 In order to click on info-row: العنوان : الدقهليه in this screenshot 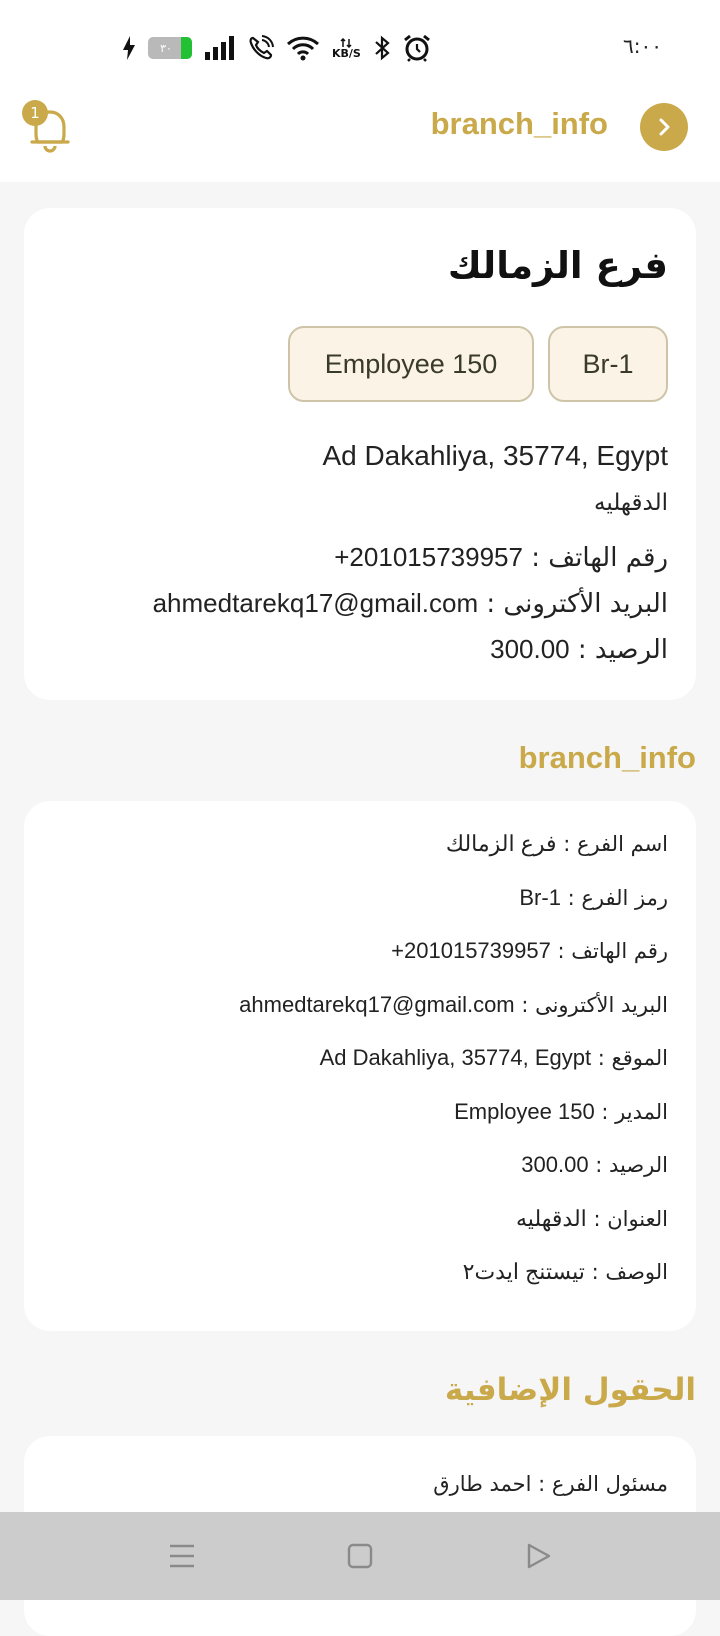, I will do `click(358, 1233)`.